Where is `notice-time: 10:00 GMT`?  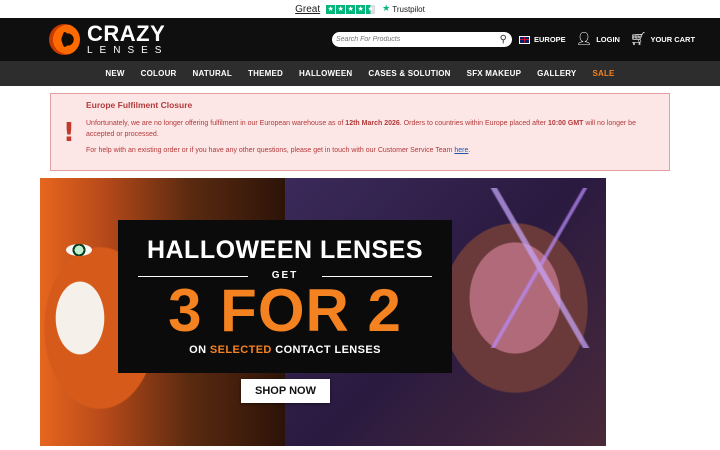
notice-time: 10:00 GMT is located at coordinates (566, 123).